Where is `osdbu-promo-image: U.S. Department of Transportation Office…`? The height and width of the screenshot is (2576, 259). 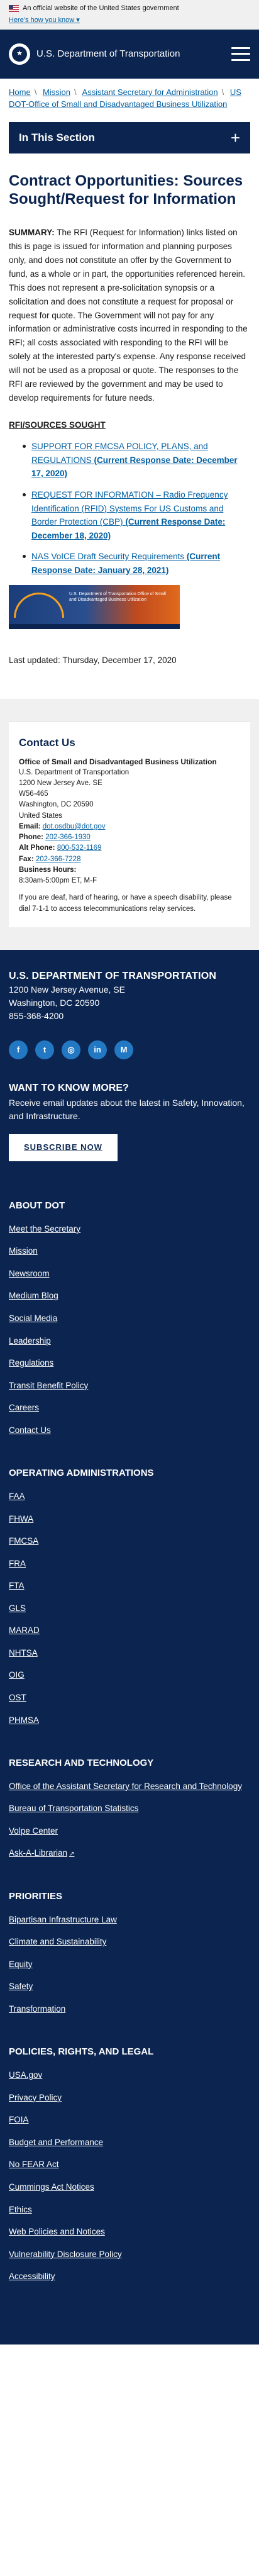
osdbu-promo-image: U.S. Department of Transportation Office… is located at coordinates (95, 606).